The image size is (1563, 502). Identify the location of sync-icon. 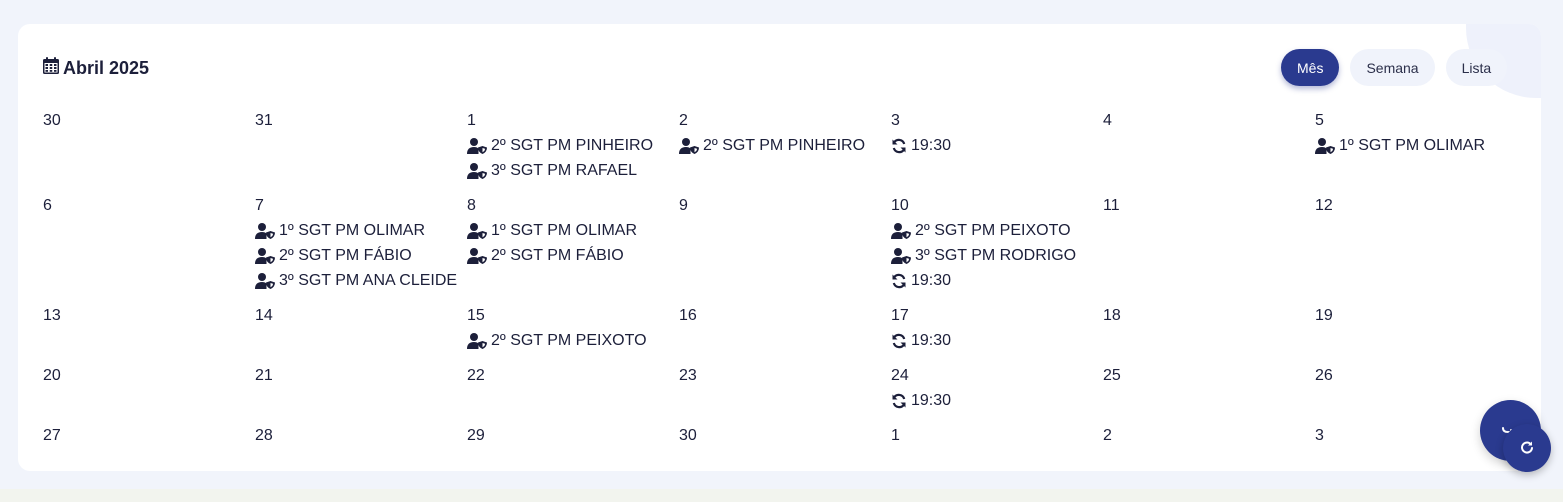
(899, 146).